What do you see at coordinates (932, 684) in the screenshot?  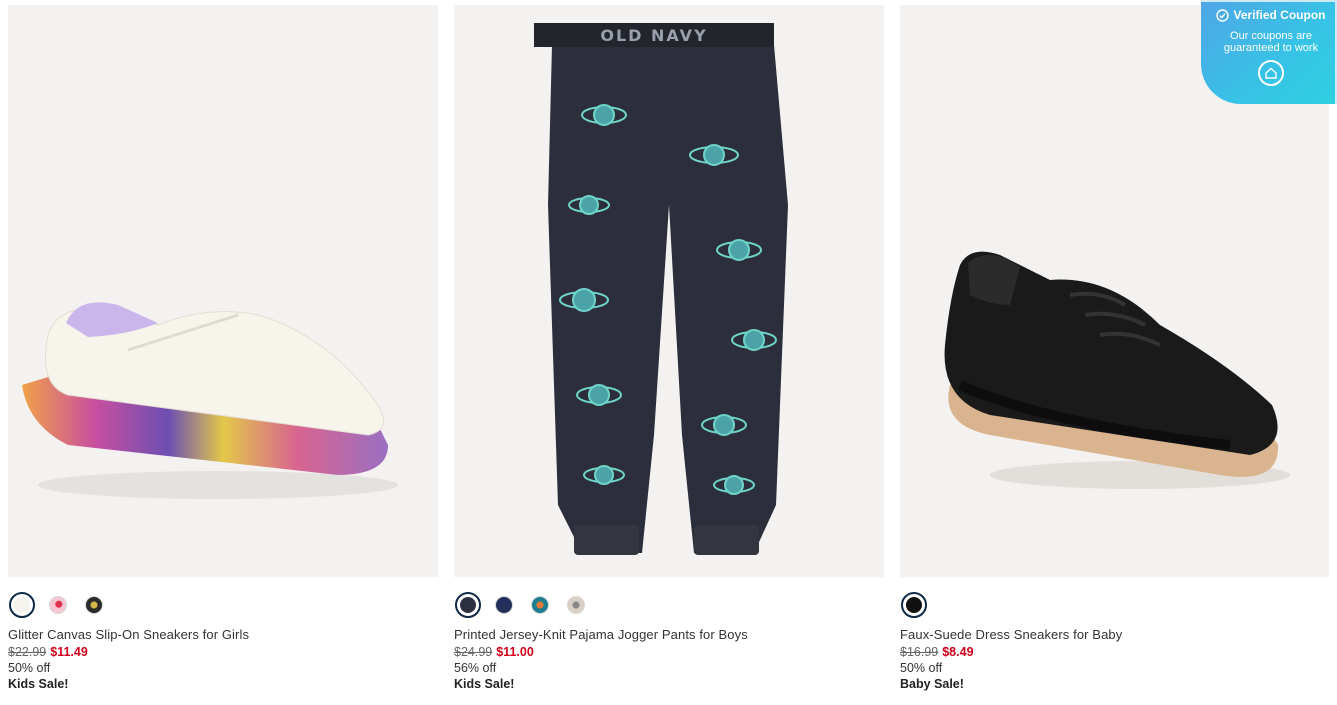 I see `promo-label: Baby Sale!` at bounding box center [932, 684].